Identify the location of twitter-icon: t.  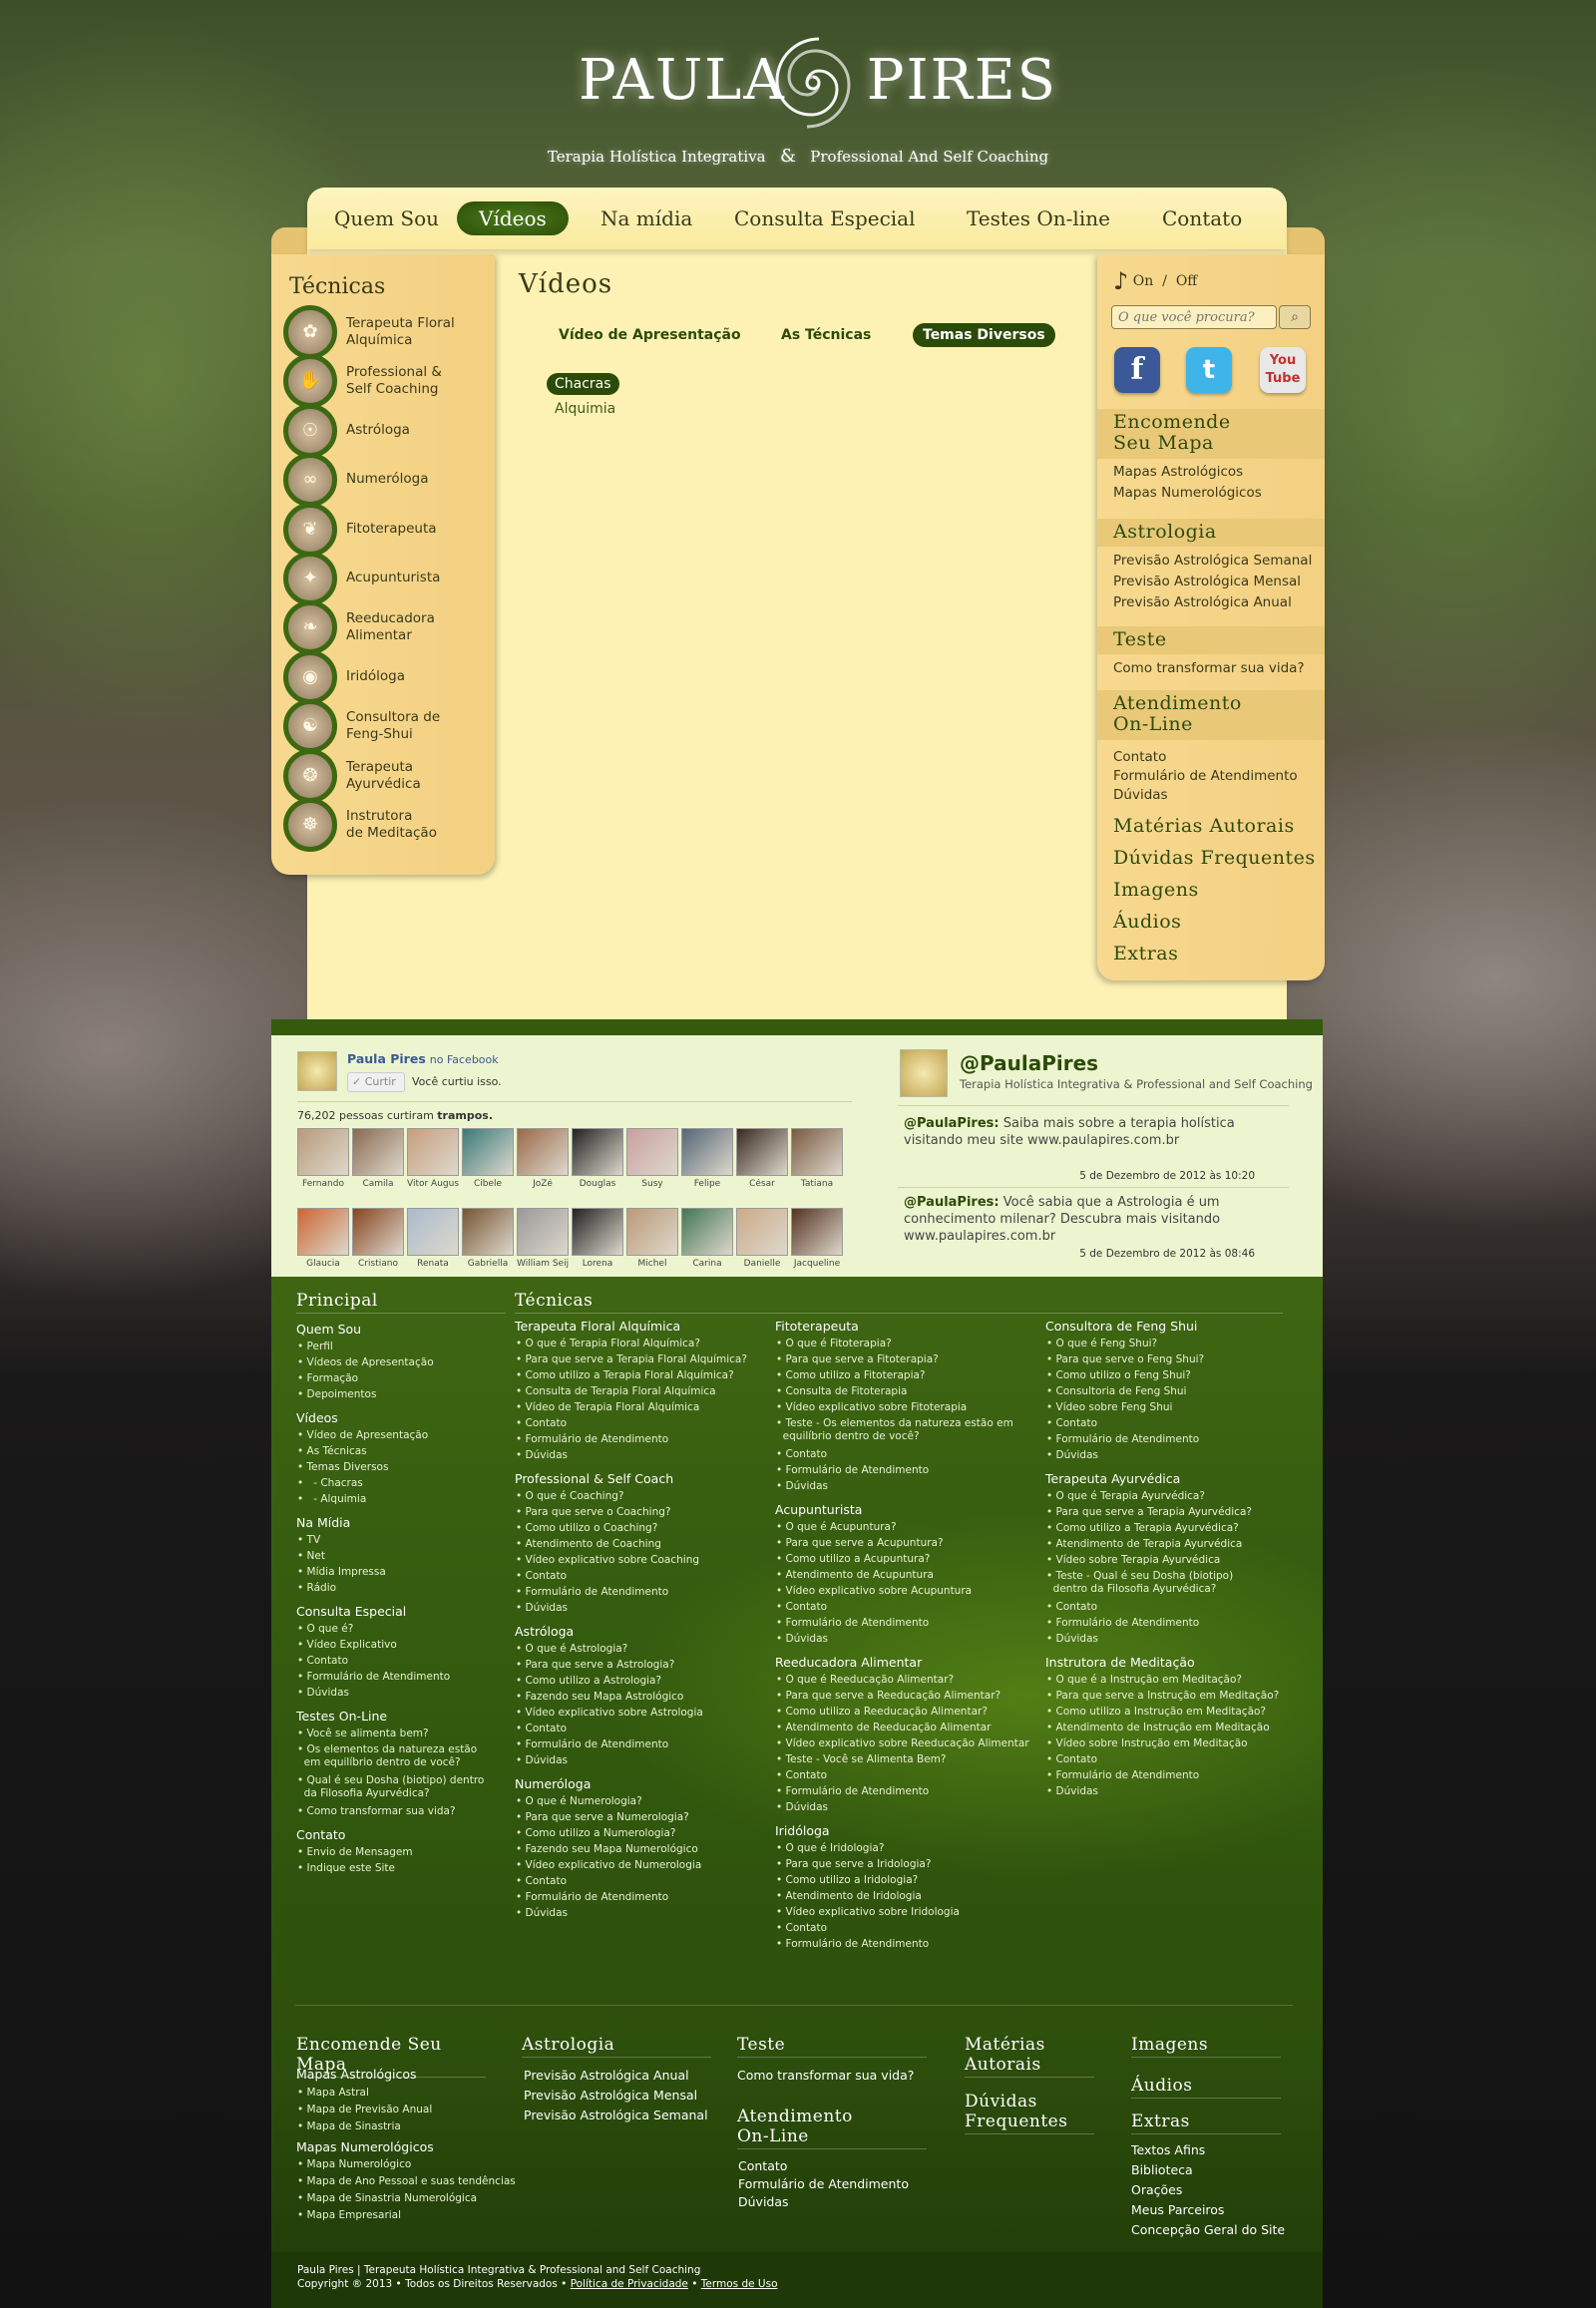
(1209, 370).